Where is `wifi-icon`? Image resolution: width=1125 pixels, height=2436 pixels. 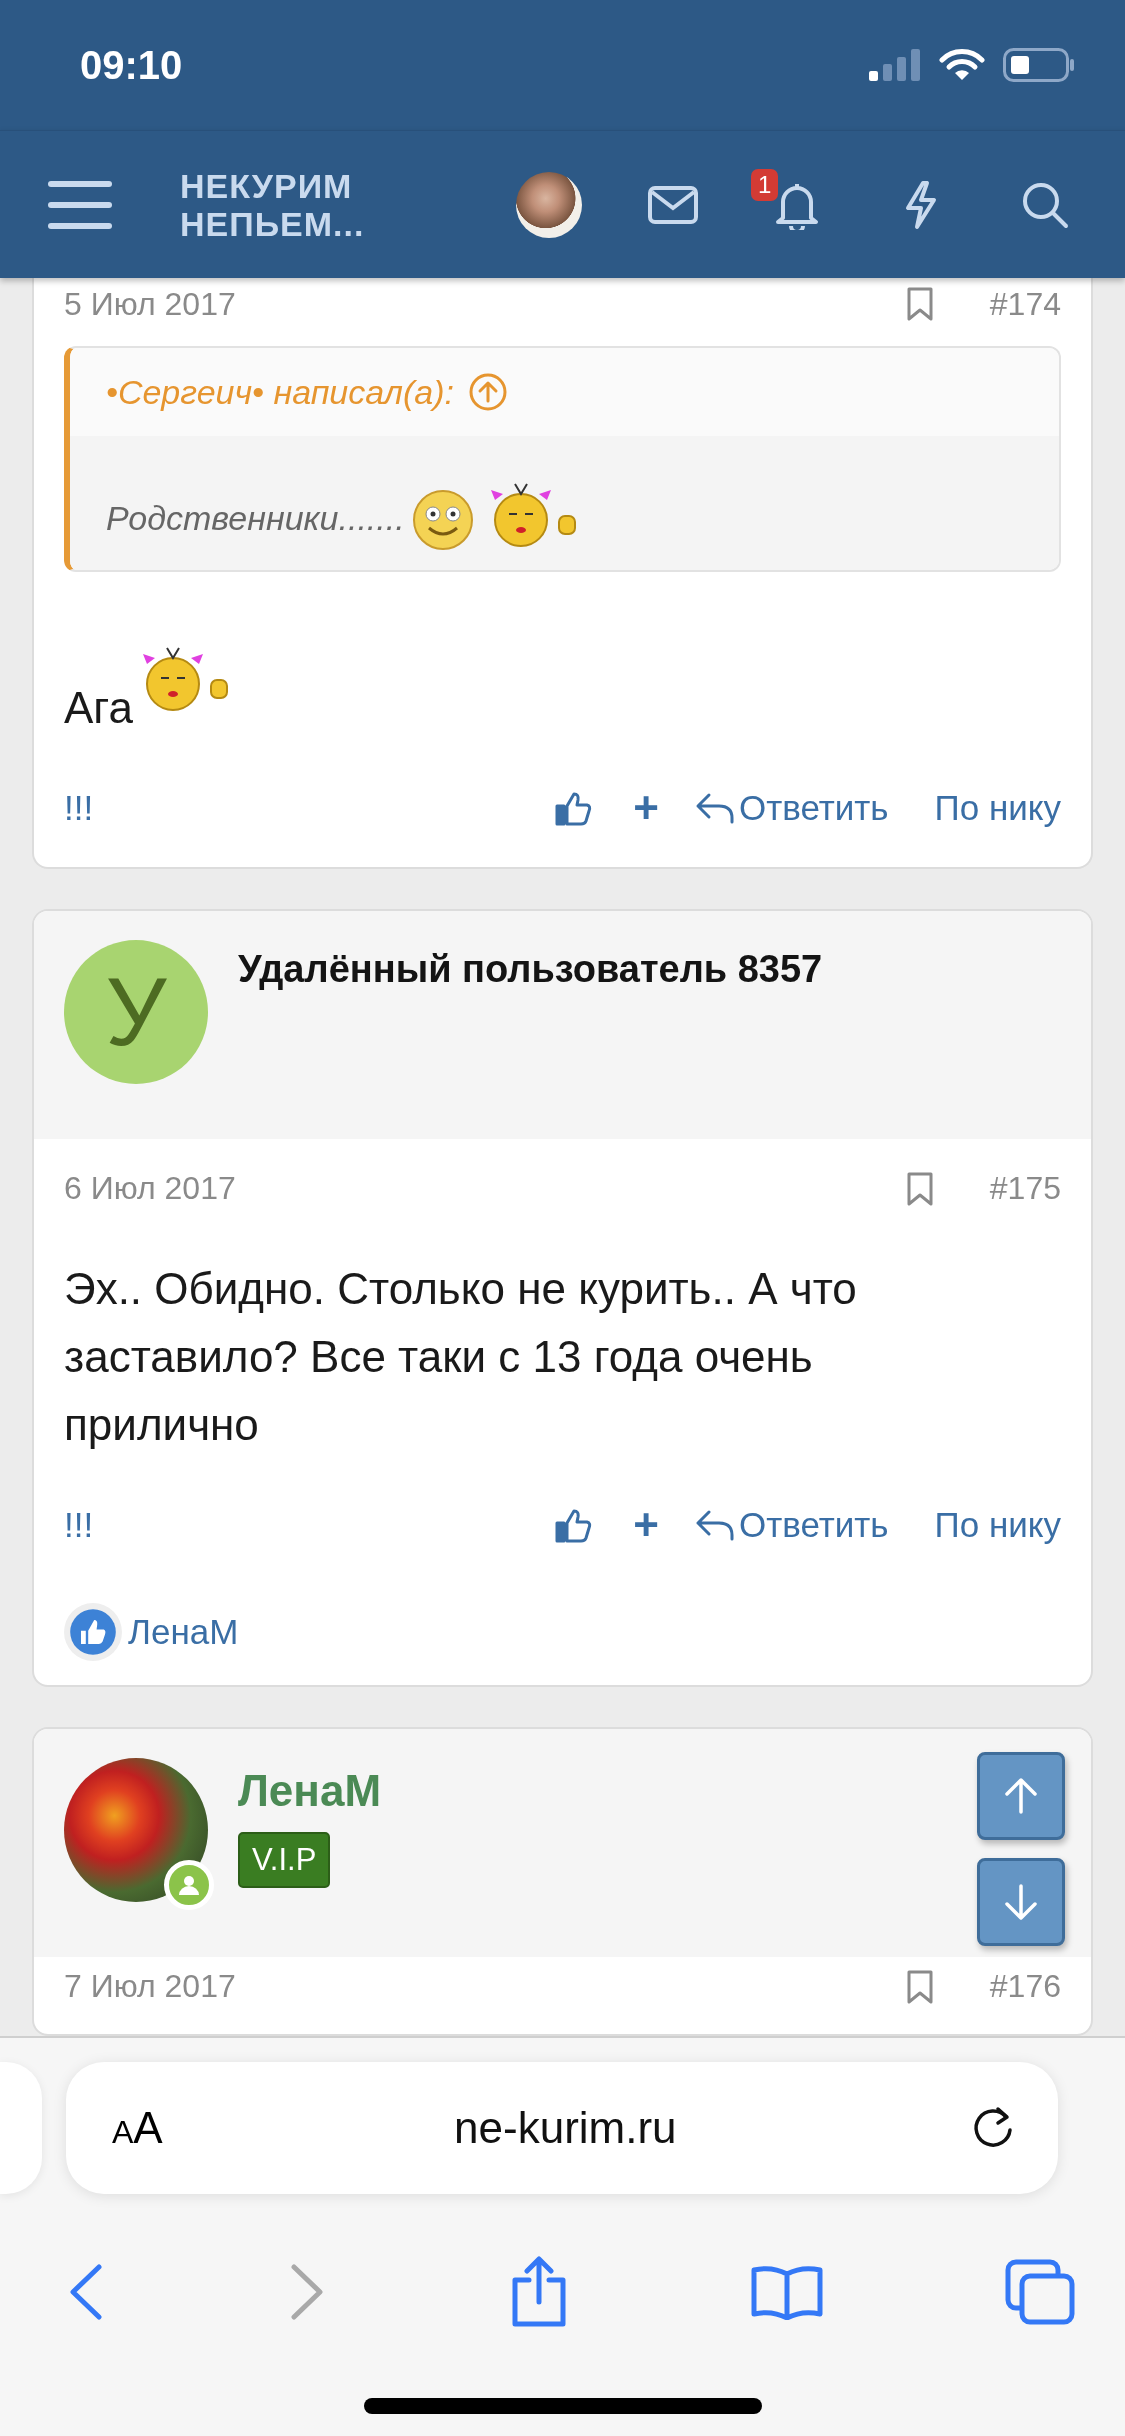 wifi-icon is located at coordinates (962, 65).